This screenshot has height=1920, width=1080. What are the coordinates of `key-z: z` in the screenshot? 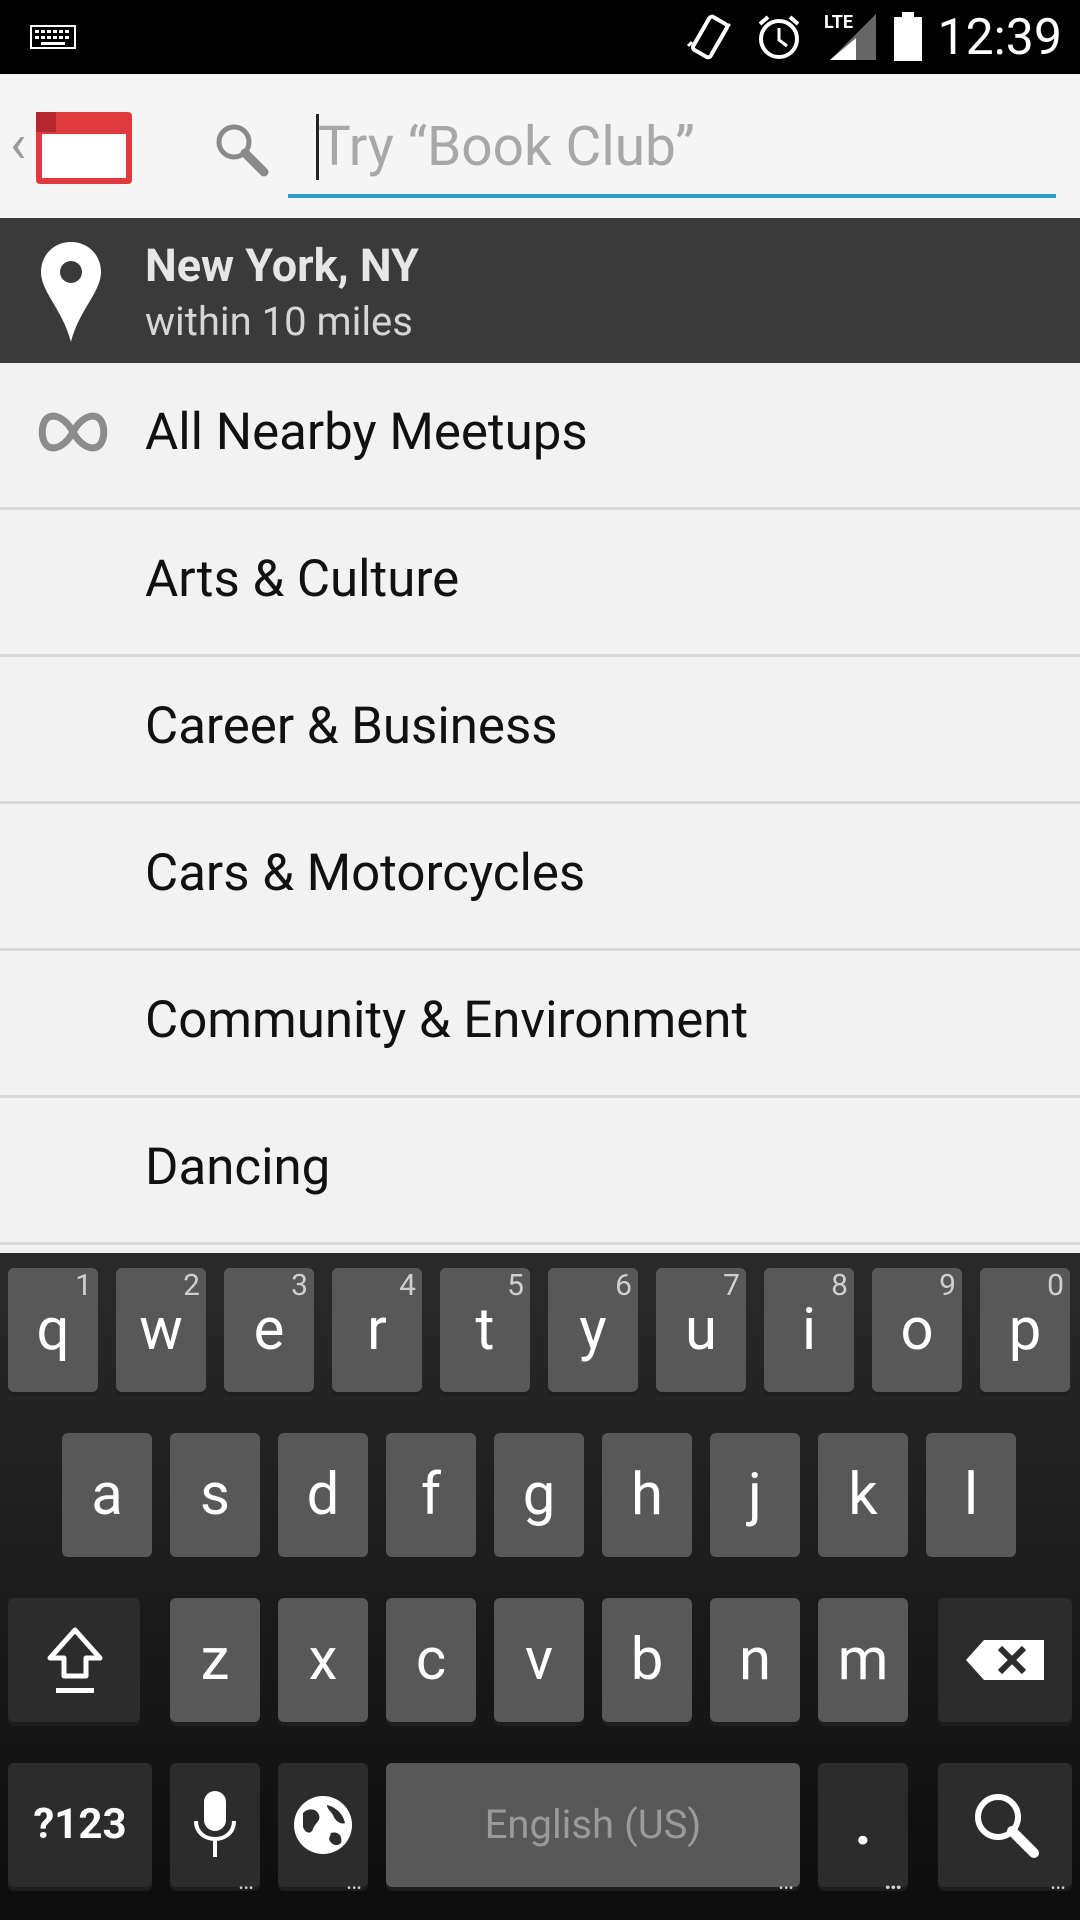 It's located at (215, 1660).